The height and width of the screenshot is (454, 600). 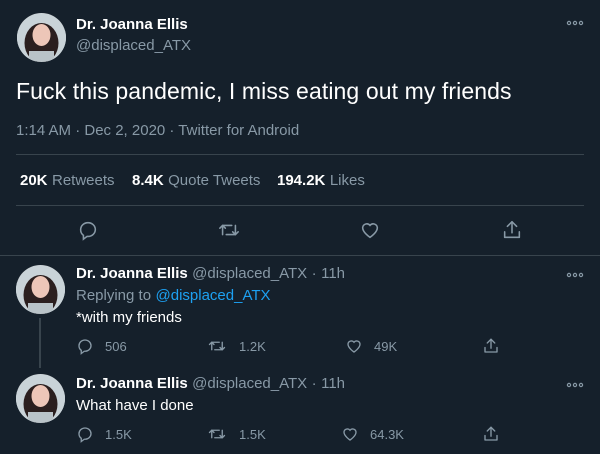 What do you see at coordinates (40, 343) in the screenshot?
I see `thread-line` at bounding box center [40, 343].